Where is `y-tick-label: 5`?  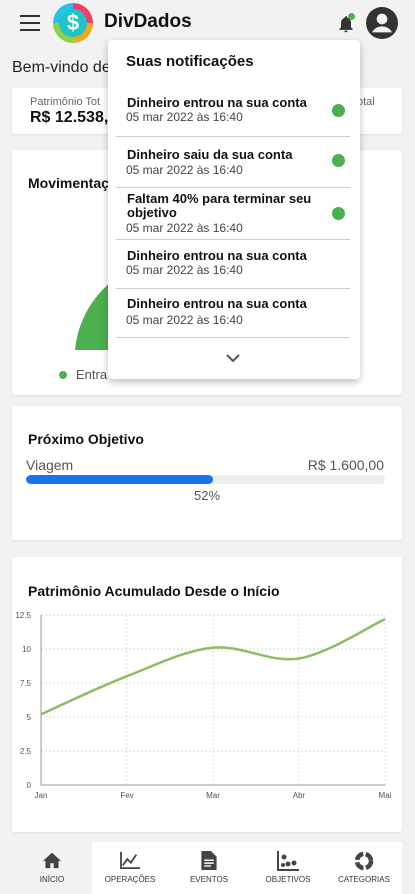 y-tick-label: 5 is located at coordinates (29, 717).